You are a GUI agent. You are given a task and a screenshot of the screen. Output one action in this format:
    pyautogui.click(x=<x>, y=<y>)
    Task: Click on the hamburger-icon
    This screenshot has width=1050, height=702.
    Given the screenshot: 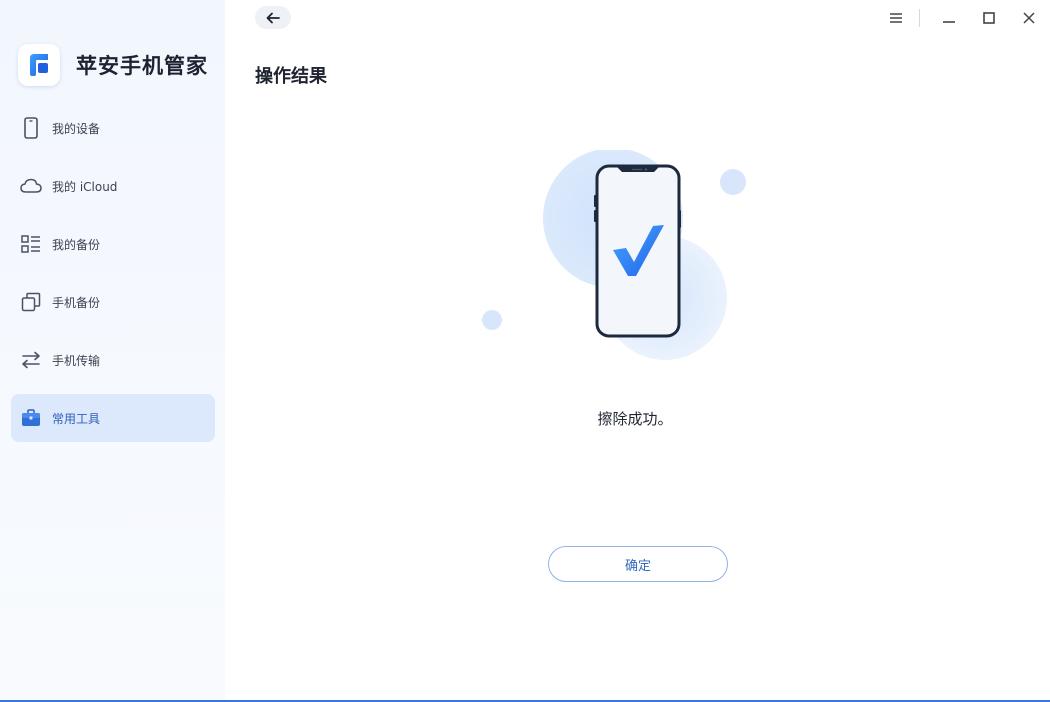 What is the action you would take?
    pyautogui.click(x=896, y=18)
    